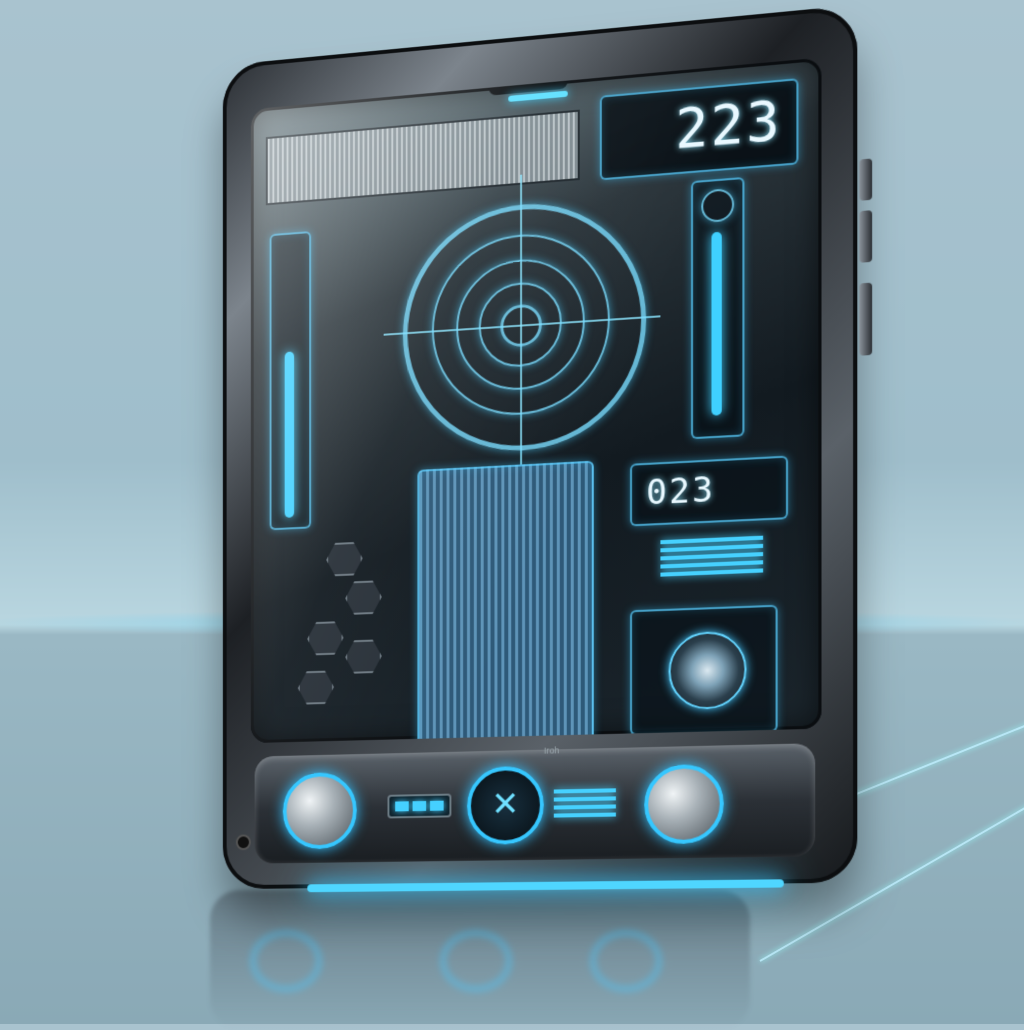  Describe the element at coordinates (708, 670) in the screenshot. I see `speaker-cone` at that location.